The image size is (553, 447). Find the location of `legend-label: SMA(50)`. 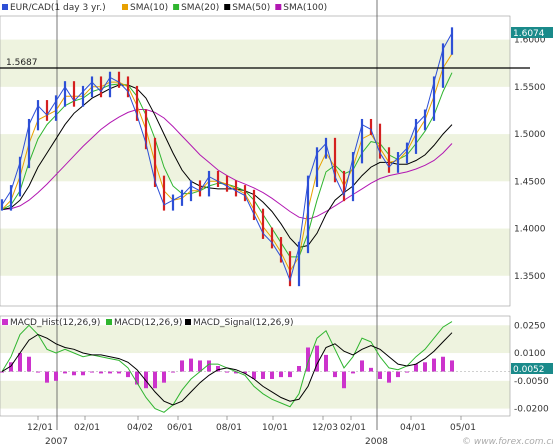

legend-label: SMA(50) is located at coordinates (251, 8).